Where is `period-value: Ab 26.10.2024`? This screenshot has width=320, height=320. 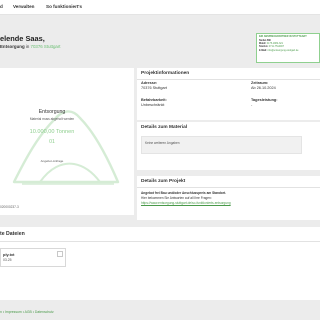 period-value: Ab 26.10.2024 is located at coordinates (263, 88).